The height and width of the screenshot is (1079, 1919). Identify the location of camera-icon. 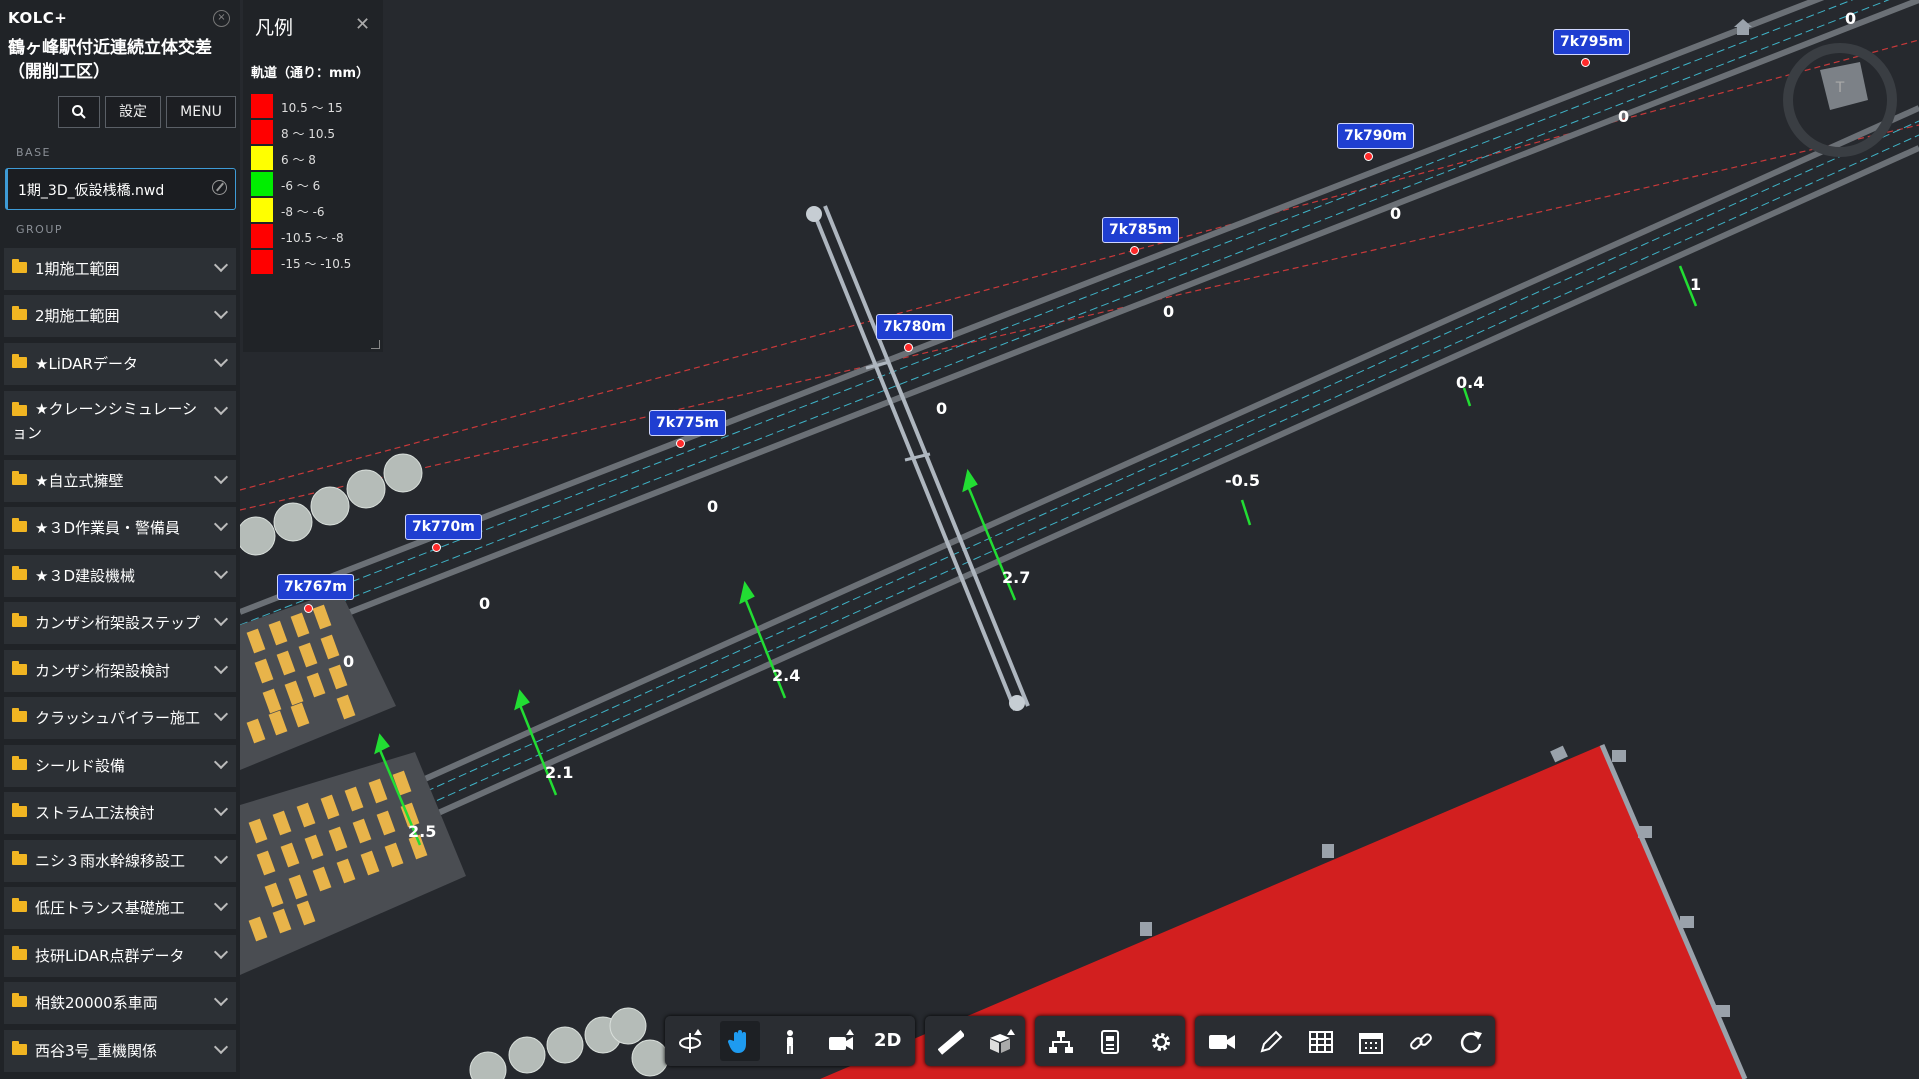
(841, 1039).